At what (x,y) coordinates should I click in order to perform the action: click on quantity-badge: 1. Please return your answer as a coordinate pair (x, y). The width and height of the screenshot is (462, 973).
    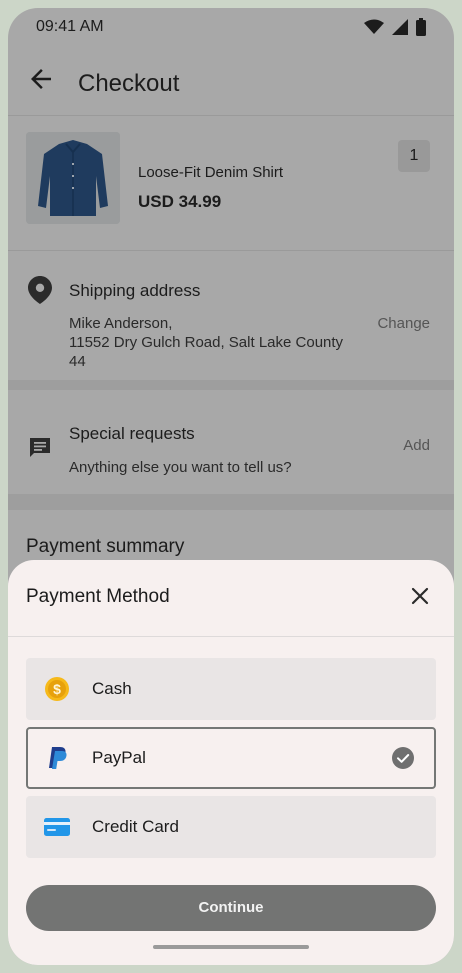
    Looking at the image, I should click on (414, 156).